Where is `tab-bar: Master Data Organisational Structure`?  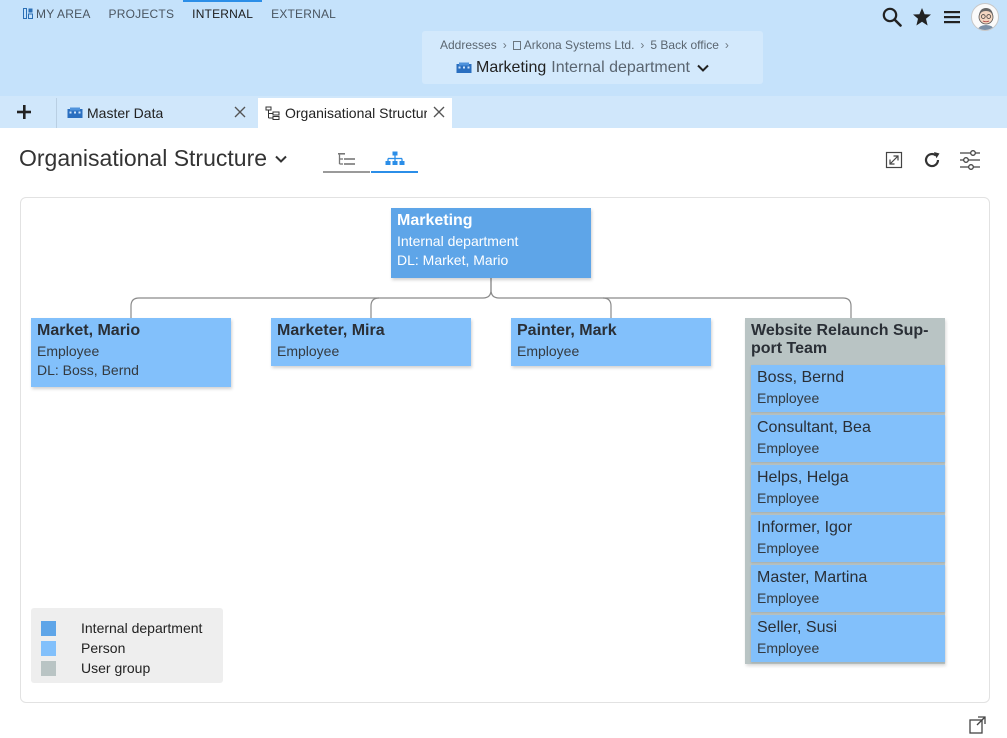
tab-bar: Master Data Organisational Structure is located at coordinates (503, 112).